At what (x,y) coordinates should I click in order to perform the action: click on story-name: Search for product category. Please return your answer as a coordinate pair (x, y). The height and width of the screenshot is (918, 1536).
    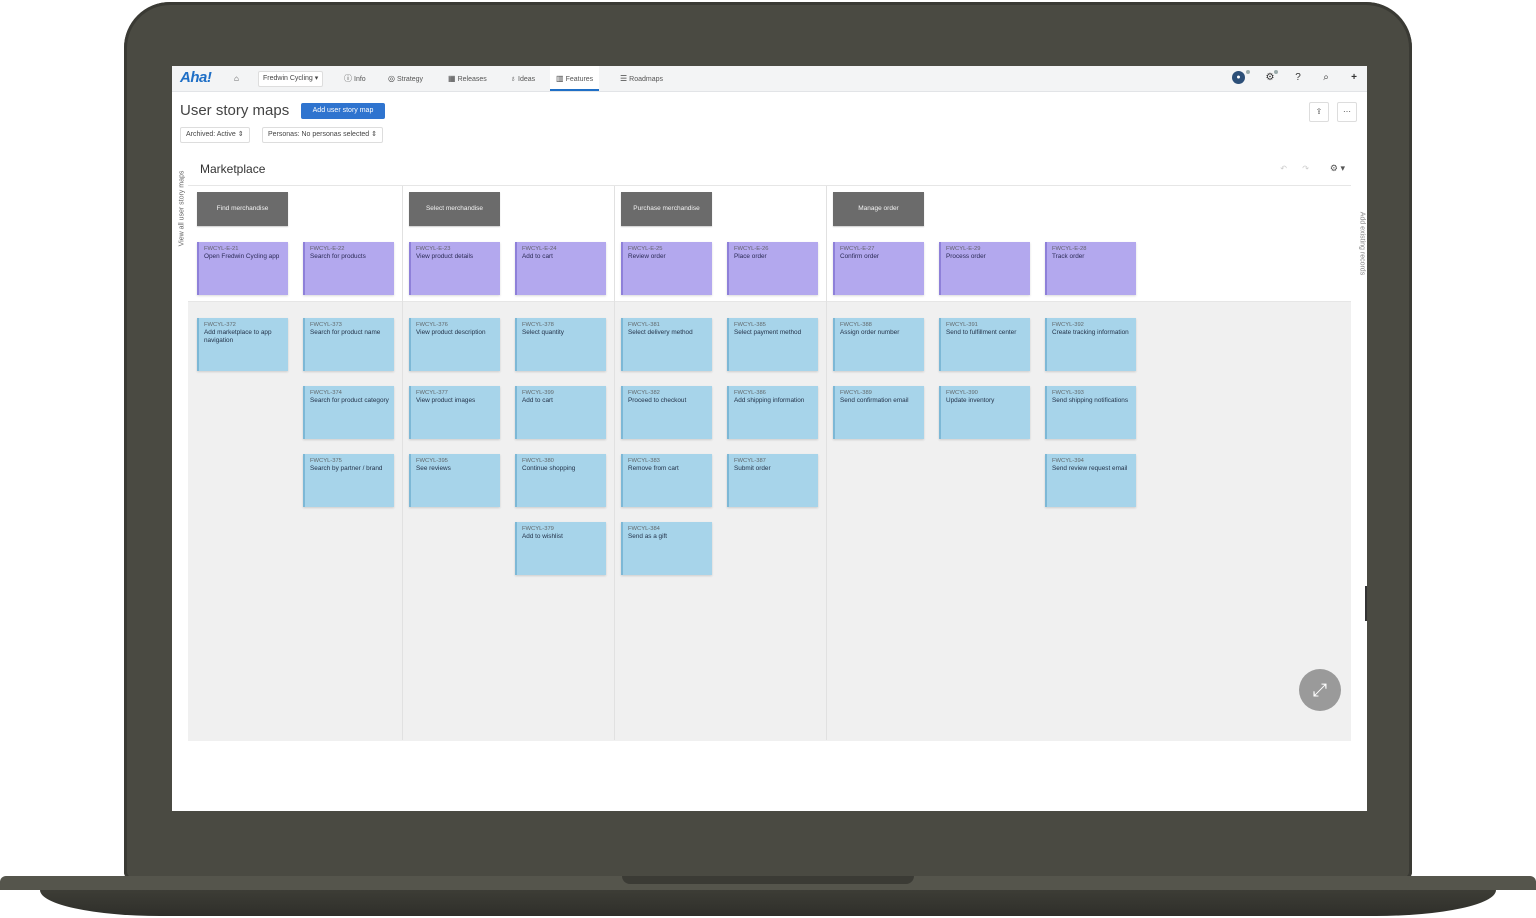
    Looking at the image, I should click on (349, 400).